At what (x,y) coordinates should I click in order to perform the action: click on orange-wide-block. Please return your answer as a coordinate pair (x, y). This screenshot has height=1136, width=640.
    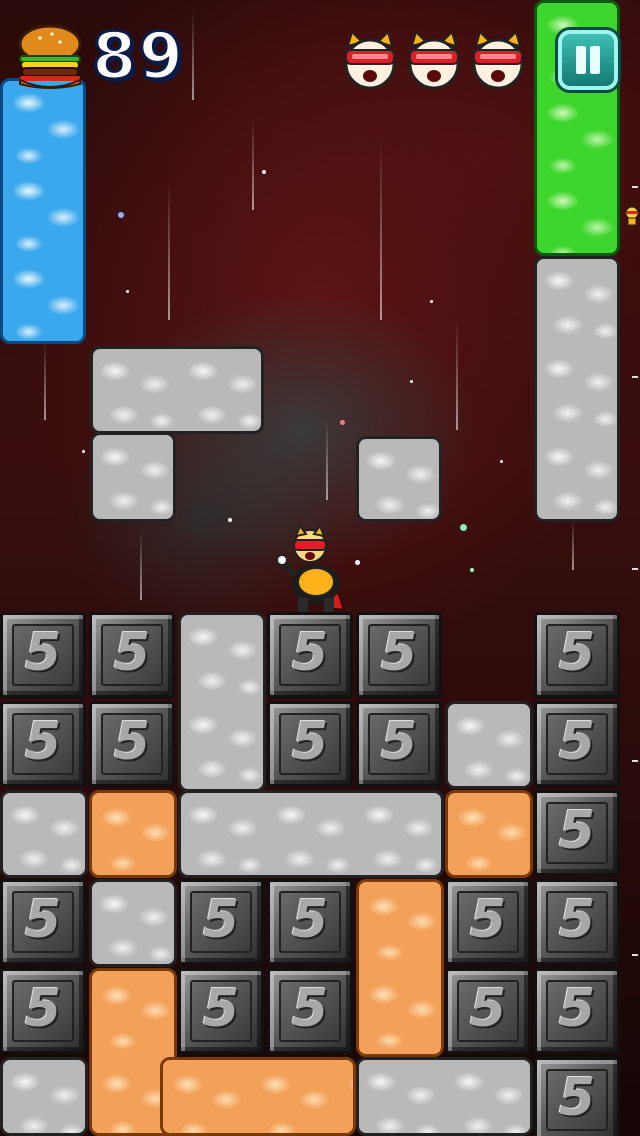
    Looking at the image, I should click on (258, 1096).